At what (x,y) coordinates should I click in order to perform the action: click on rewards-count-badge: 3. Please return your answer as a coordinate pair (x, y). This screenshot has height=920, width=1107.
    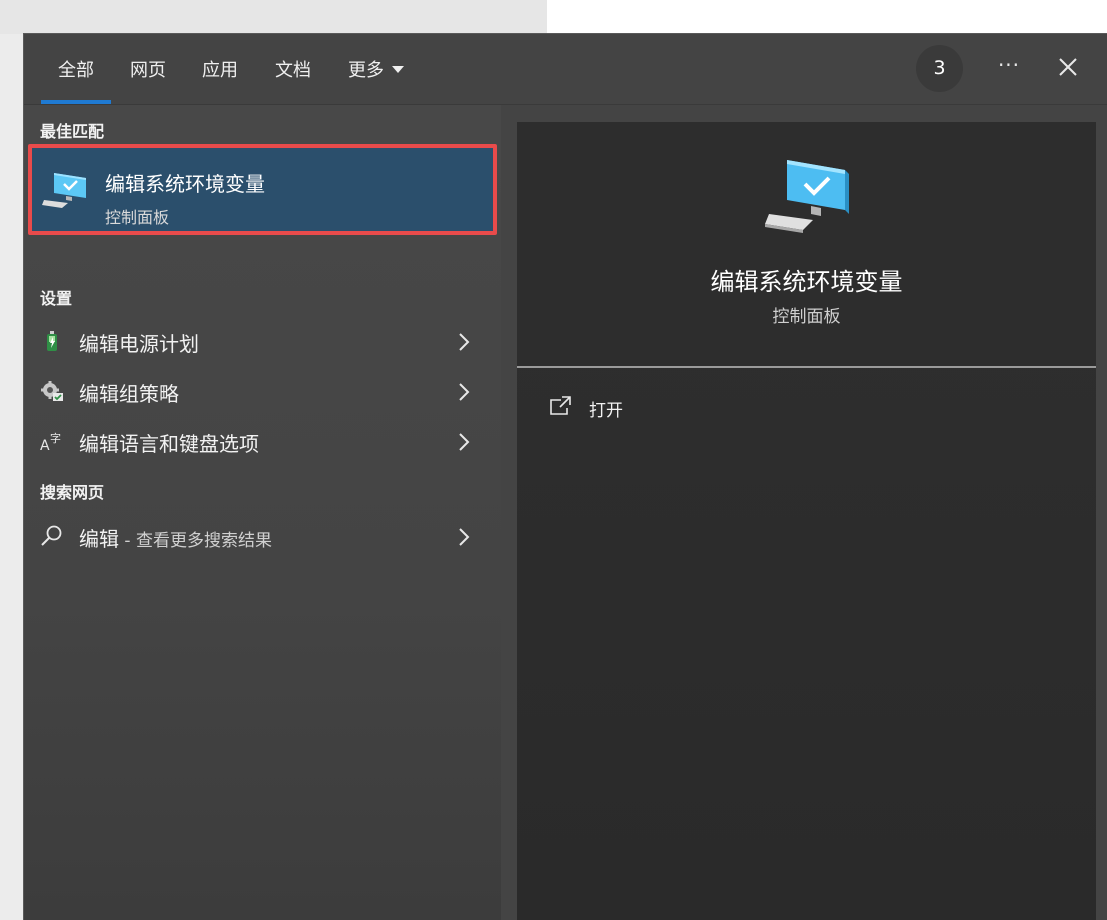
    Looking at the image, I should click on (939, 68).